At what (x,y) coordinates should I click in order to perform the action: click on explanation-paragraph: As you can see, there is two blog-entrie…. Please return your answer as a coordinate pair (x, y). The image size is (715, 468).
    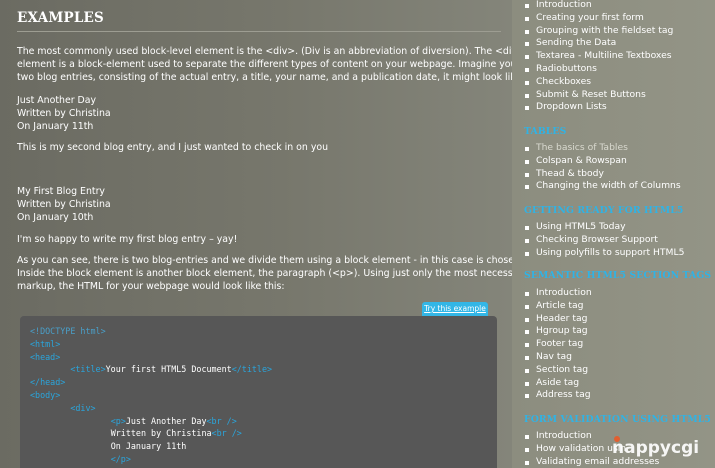
    Looking at the image, I should click on (264, 273).